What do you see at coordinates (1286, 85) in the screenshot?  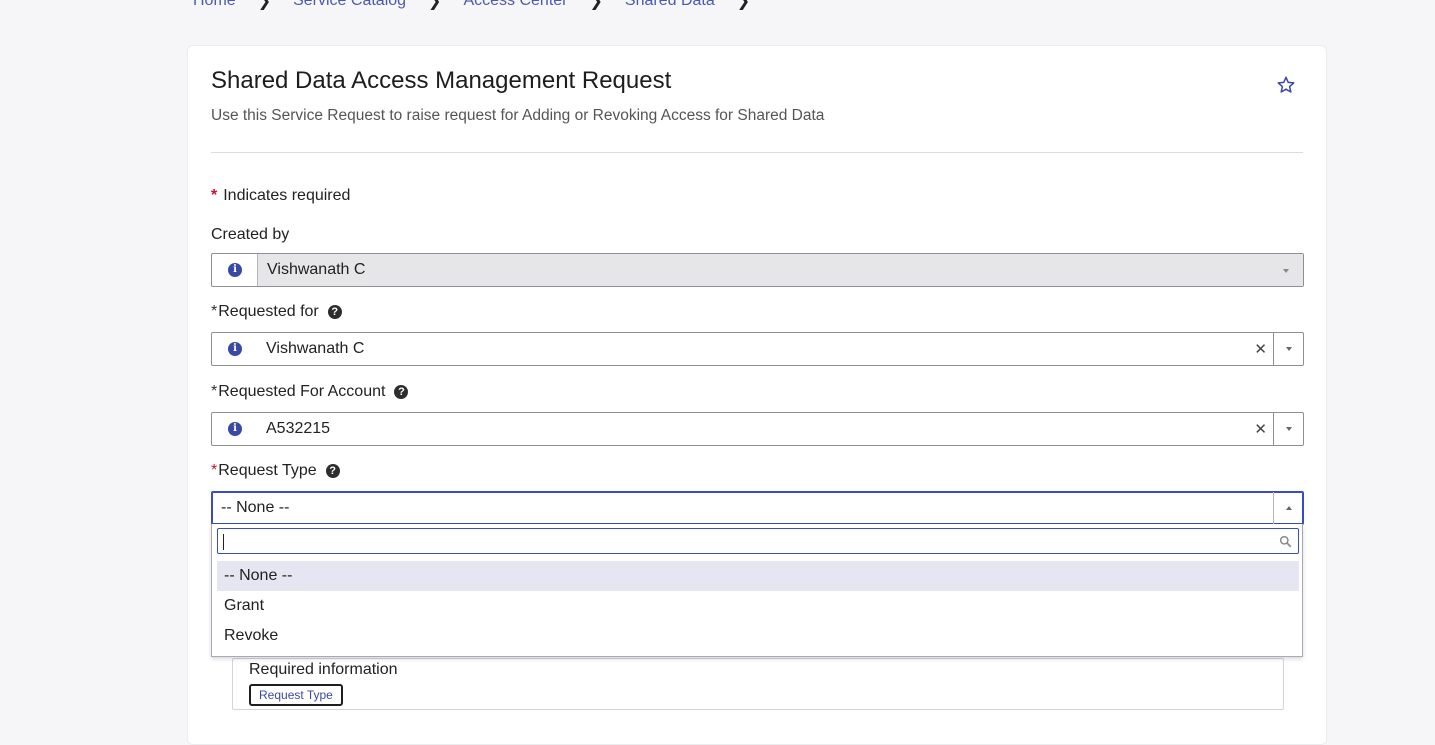 I see `favorite-star-icon` at bounding box center [1286, 85].